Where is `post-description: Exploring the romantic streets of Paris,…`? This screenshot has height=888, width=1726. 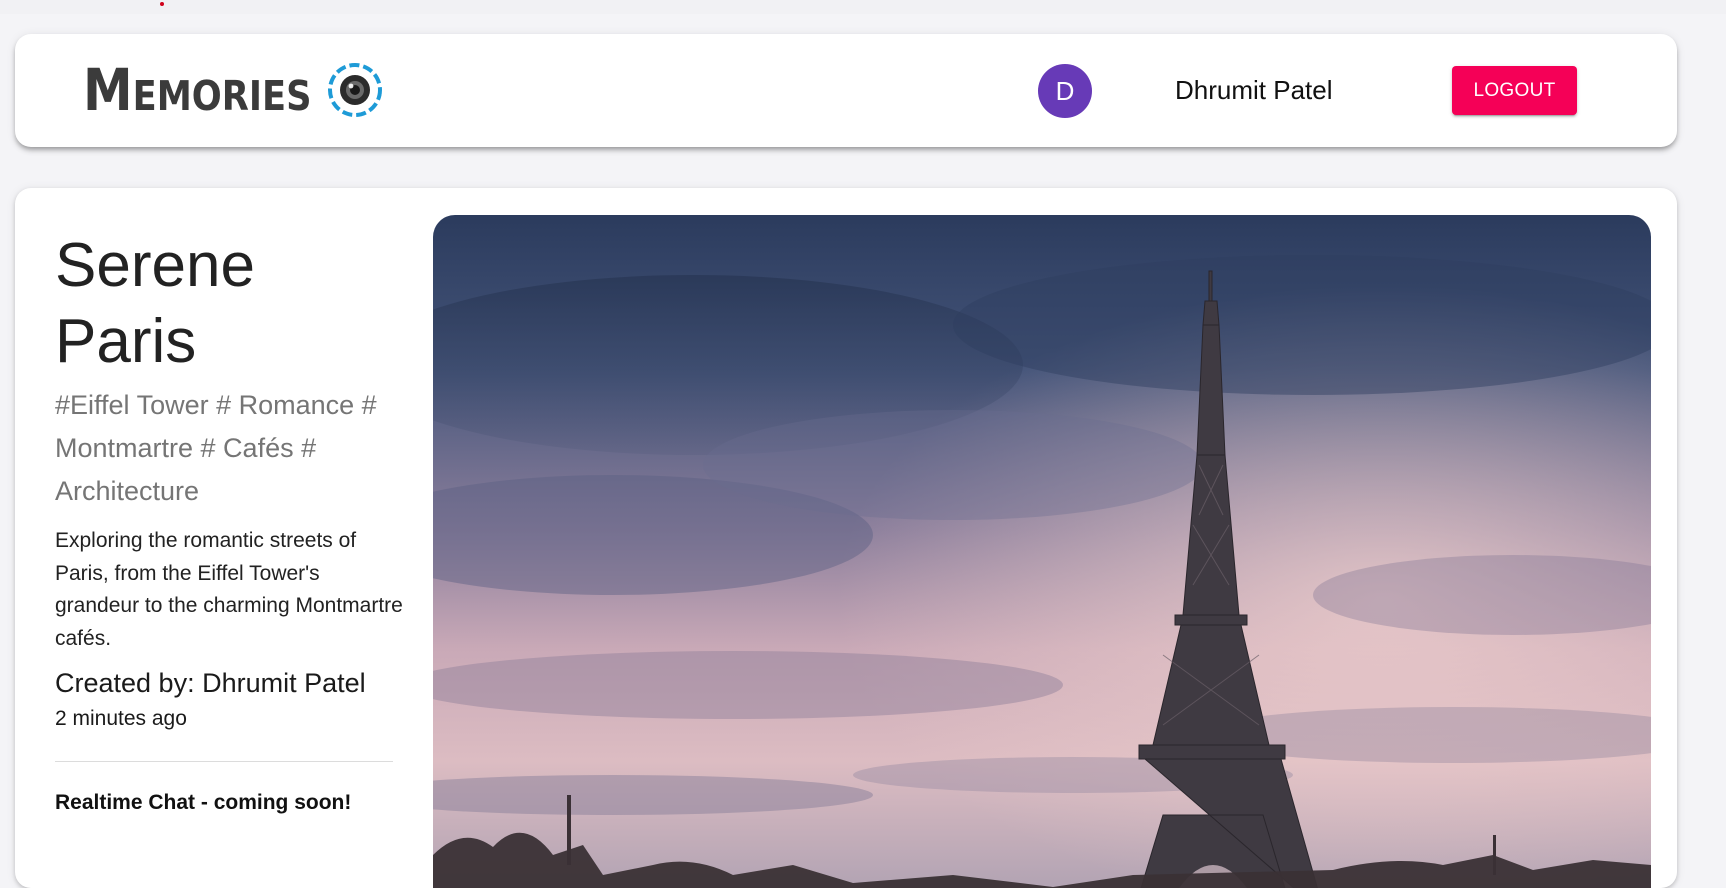 post-description: Exploring the romantic streets of Paris,… is located at coordinates (229, 589).